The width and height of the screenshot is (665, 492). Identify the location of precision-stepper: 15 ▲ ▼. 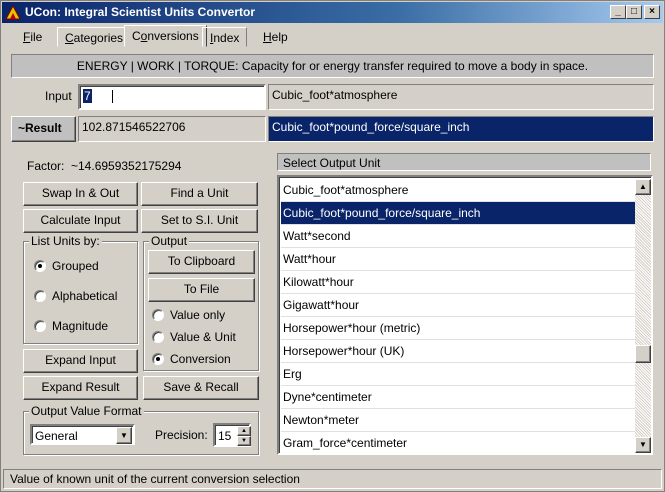
(232, 435).